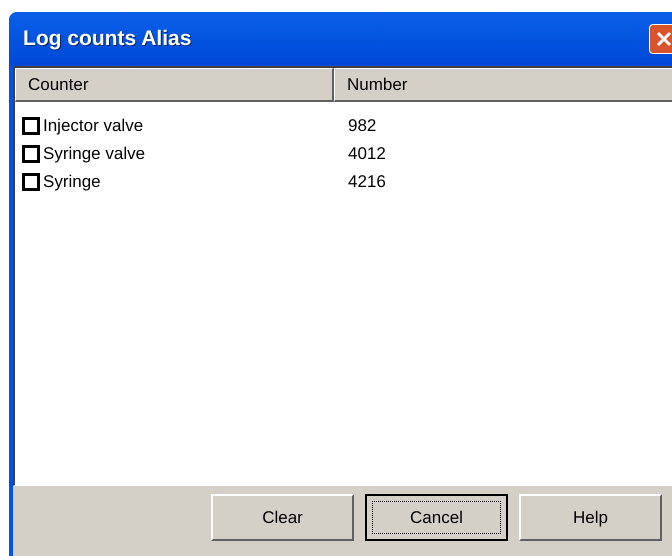  What do you see at coordinates (282, 517) in the screenshot?
I see `dialog-button: Clear` at bounding box center [282, 517].